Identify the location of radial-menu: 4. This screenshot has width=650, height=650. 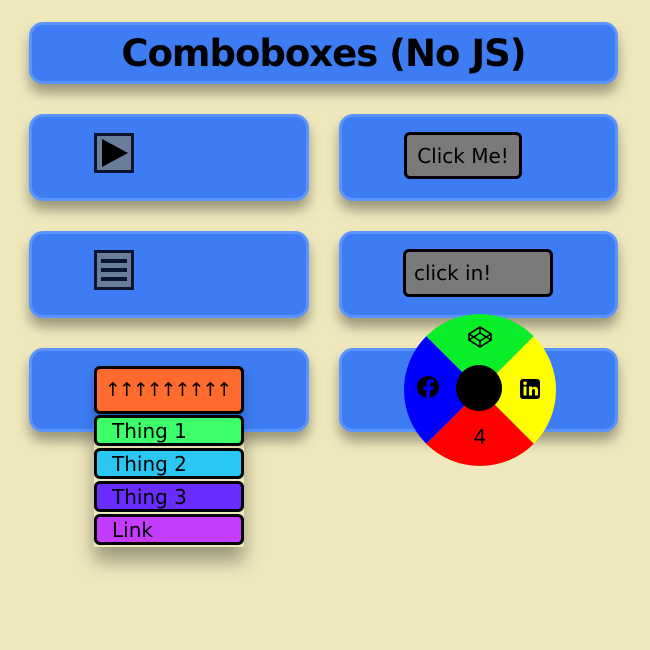
(480, 390).